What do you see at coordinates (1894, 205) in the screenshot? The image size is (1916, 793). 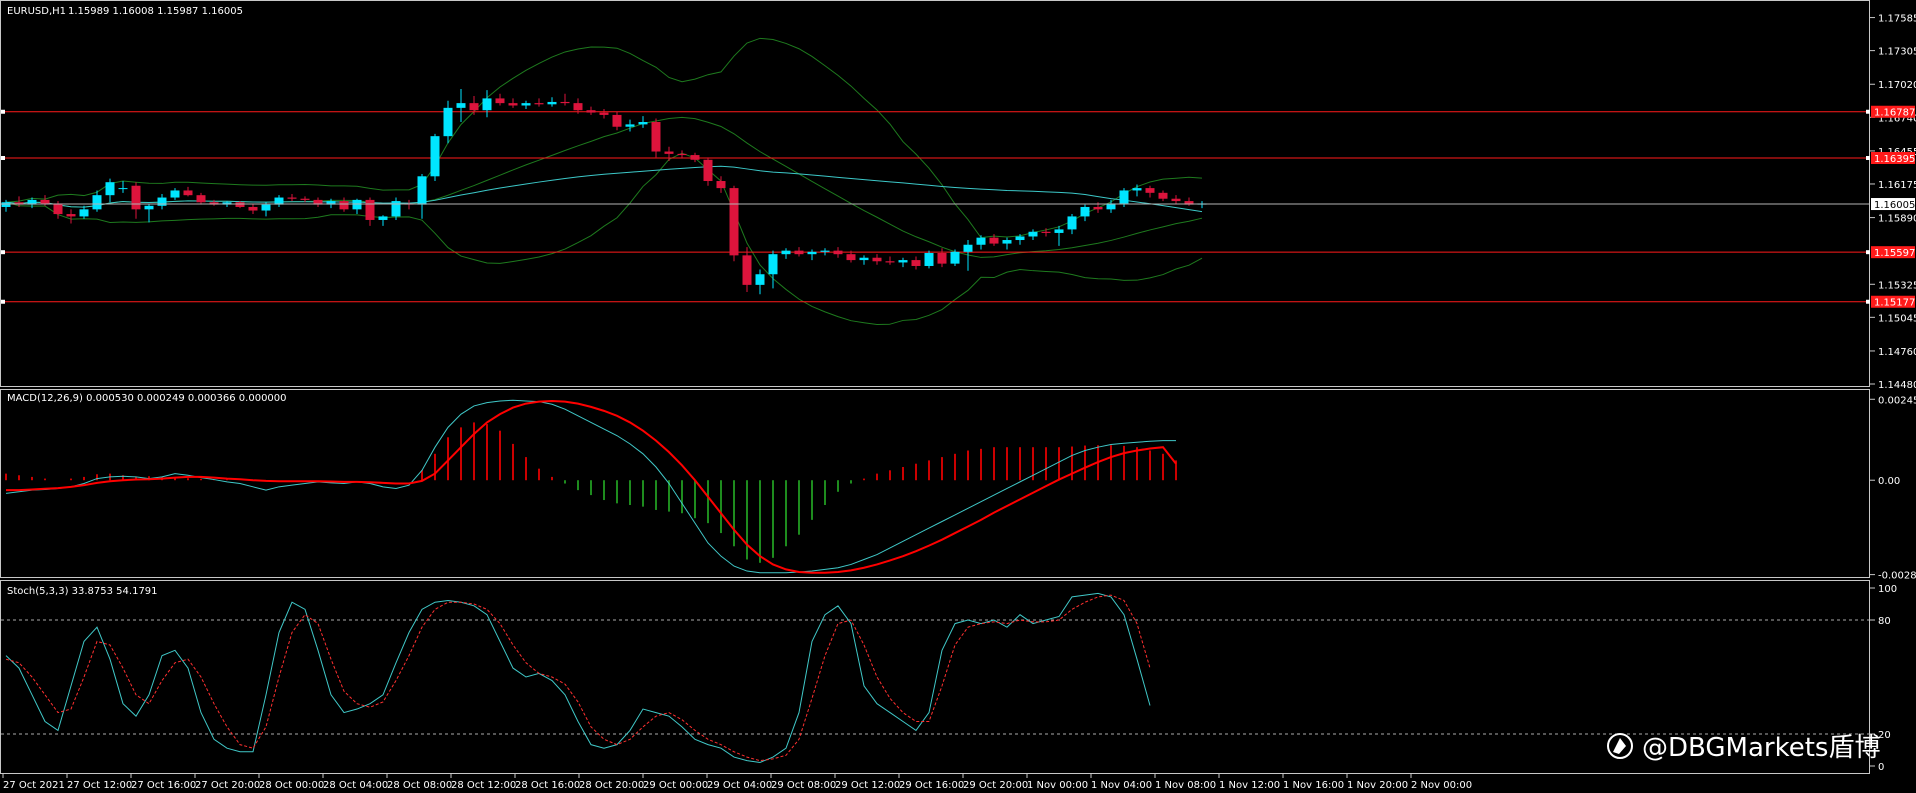 I see `current-price-label: 1.16005` at bounding box center [1894, 205].